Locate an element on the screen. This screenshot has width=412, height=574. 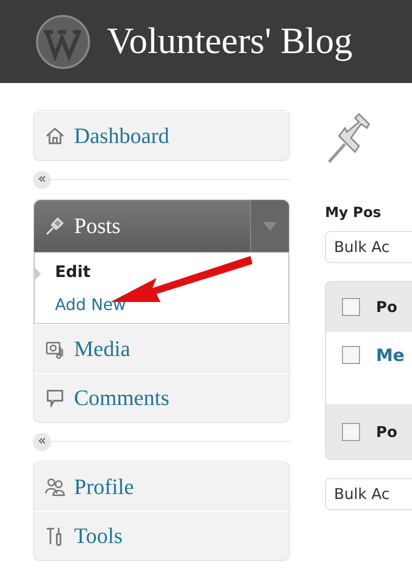
menu-item: Media is located at coordinates (161, 348).